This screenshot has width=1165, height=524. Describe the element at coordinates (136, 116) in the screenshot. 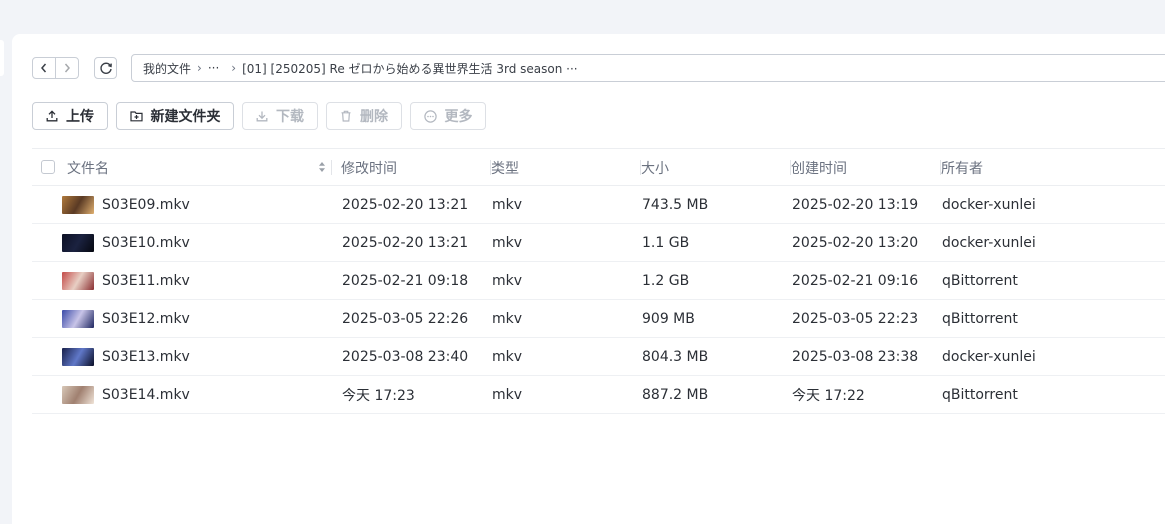

I see `new-folder-icon` at that location.